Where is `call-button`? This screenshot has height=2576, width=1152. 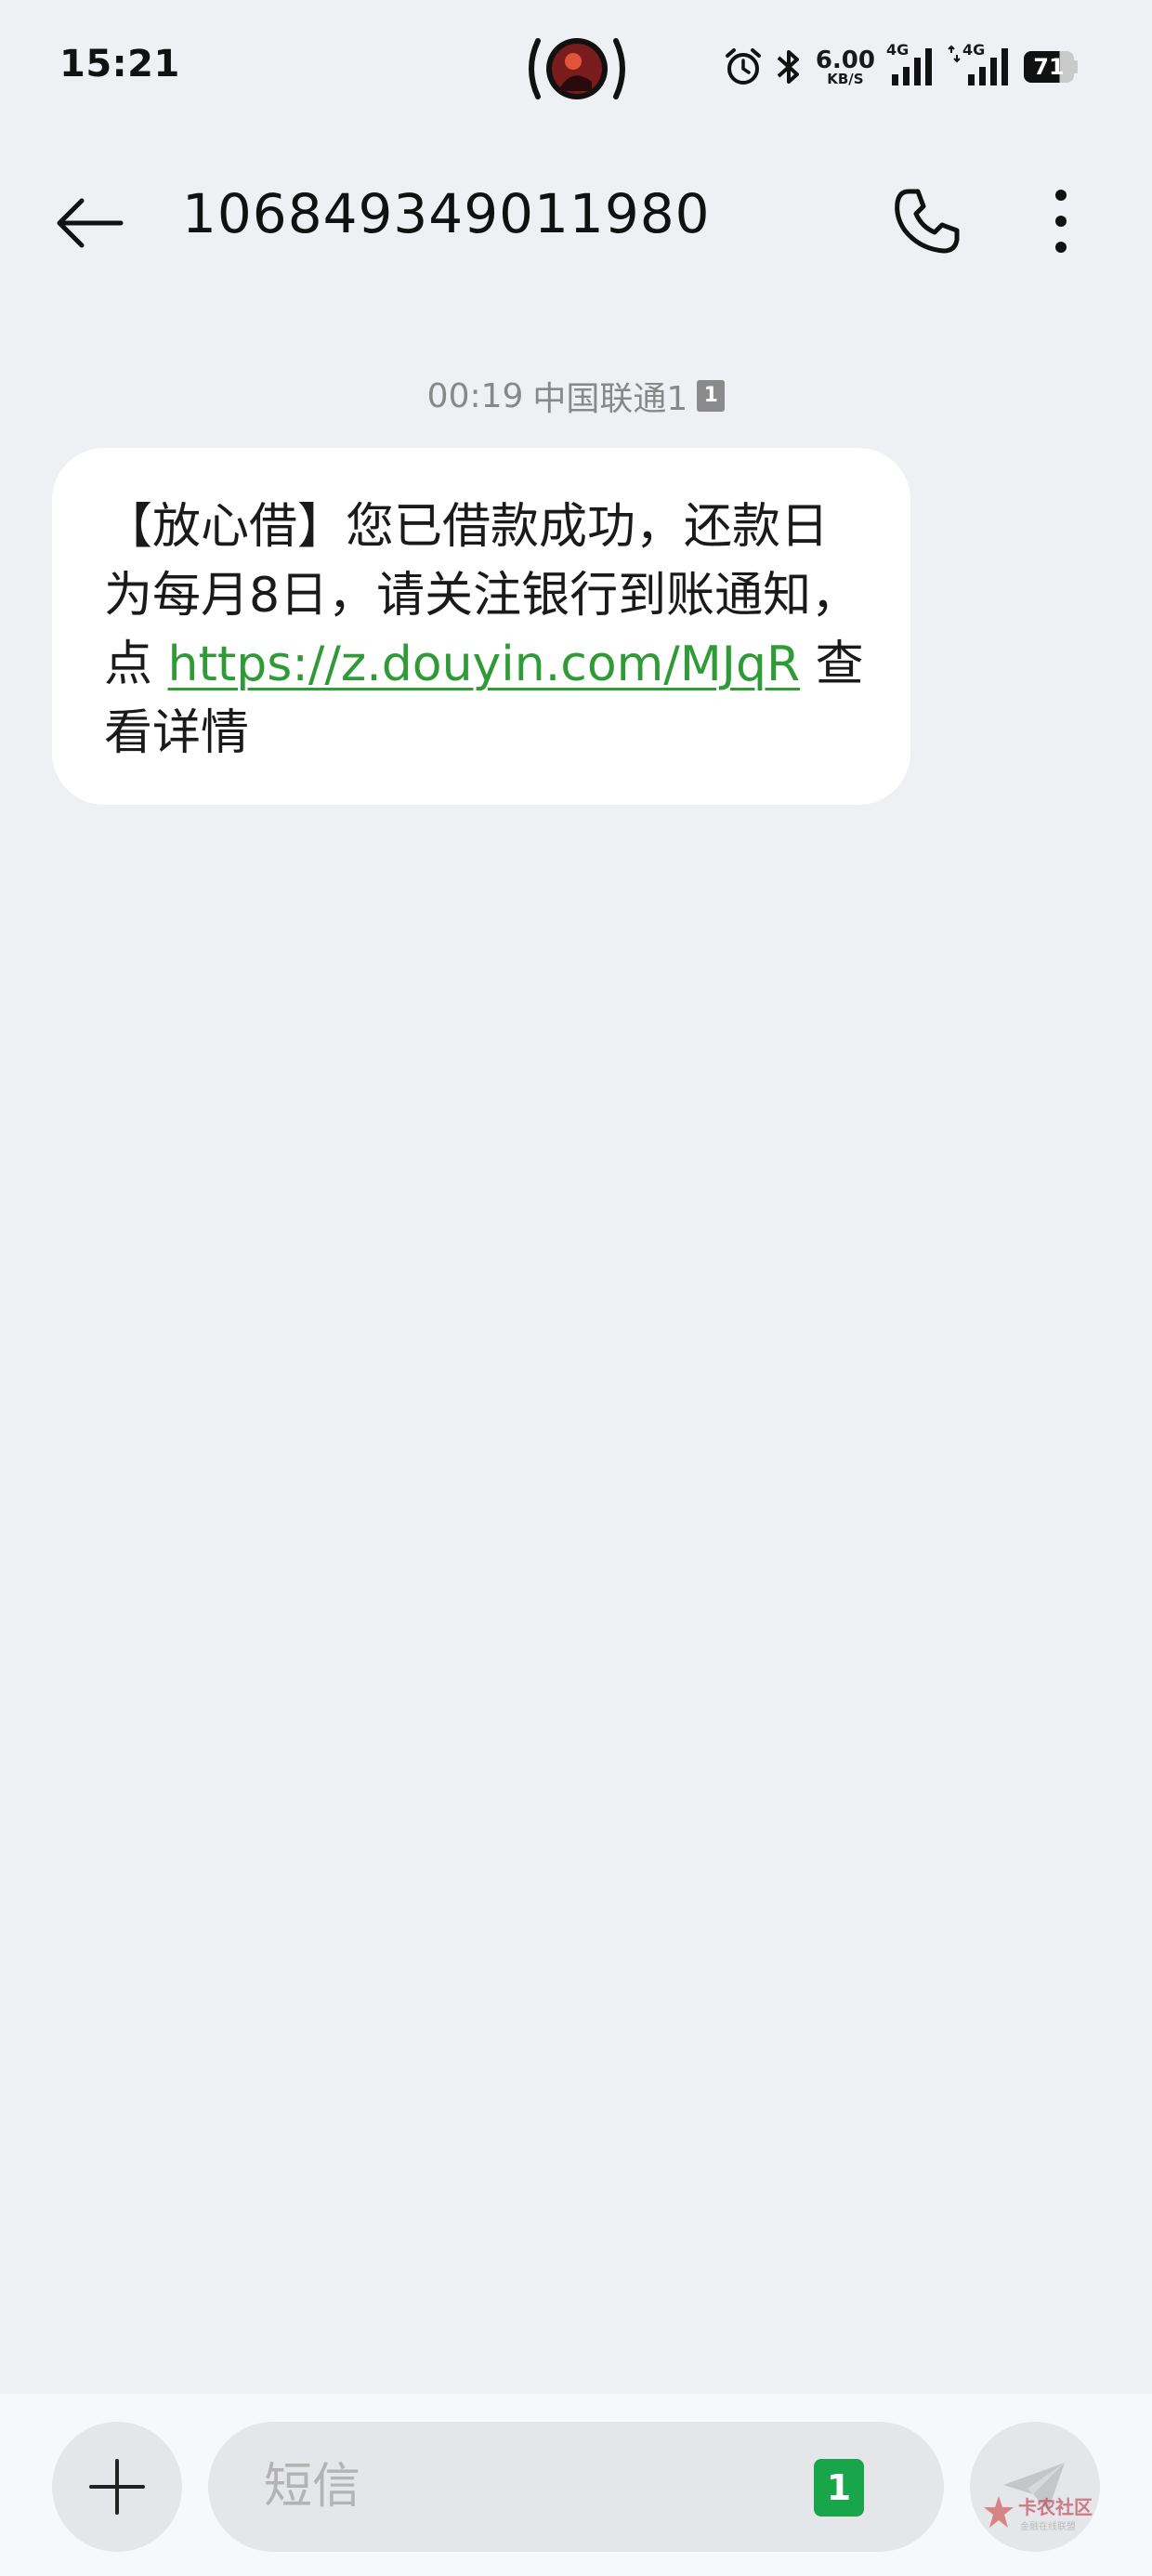 call-button is located at coordinates (927, 221).